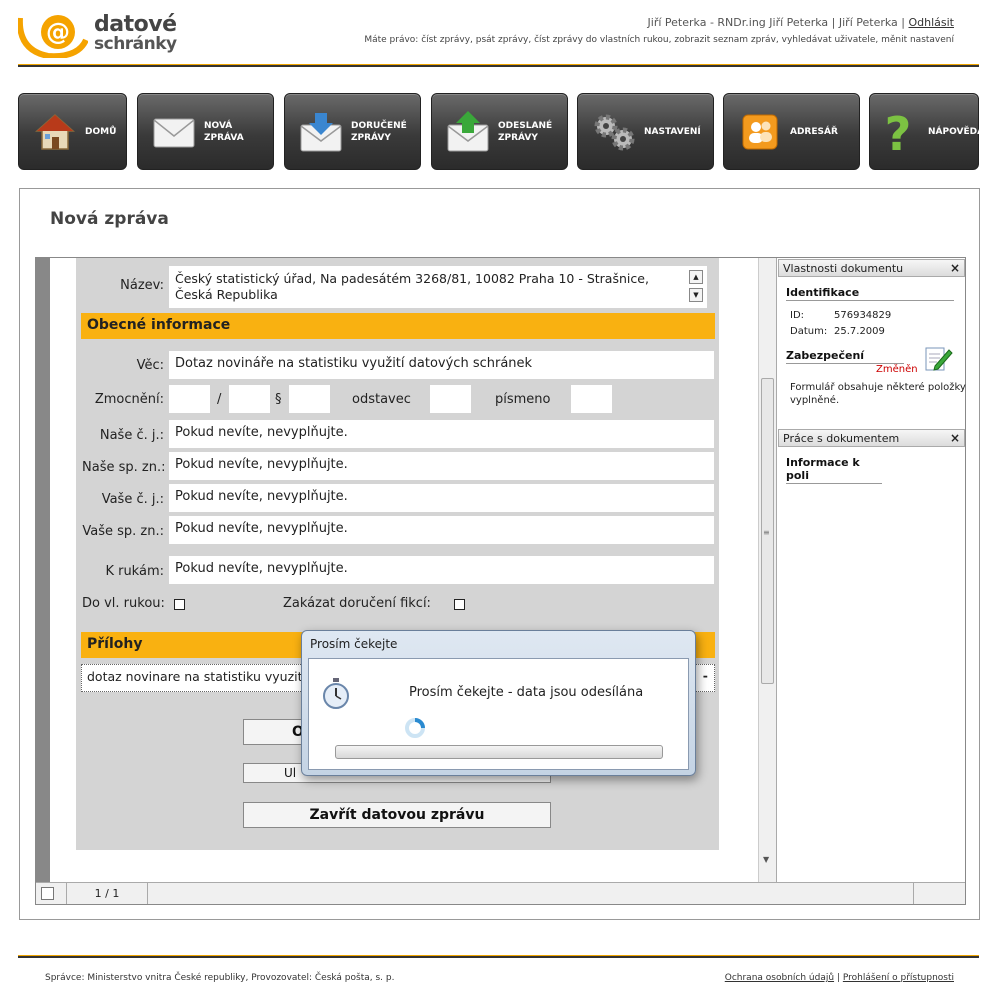 This screenshot has height=996, width=992. What do you see at coordinates (523, 399) in the screenshot?
I see `letter-label: písmeno` at bounding box center [523, 399].